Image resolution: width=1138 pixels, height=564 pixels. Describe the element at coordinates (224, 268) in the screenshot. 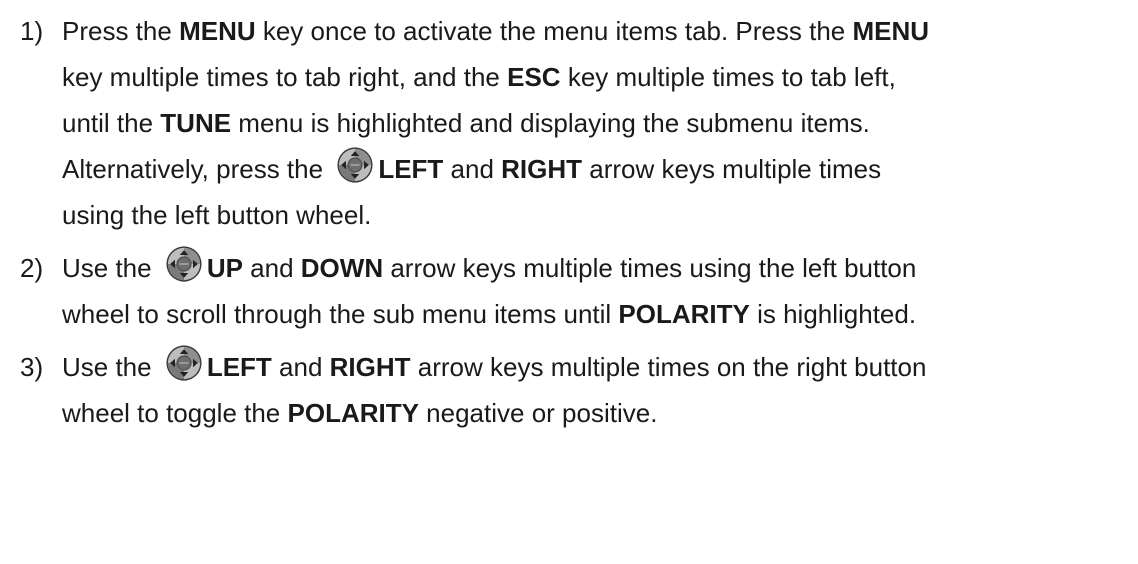

I see `key-name: UP` at that location.